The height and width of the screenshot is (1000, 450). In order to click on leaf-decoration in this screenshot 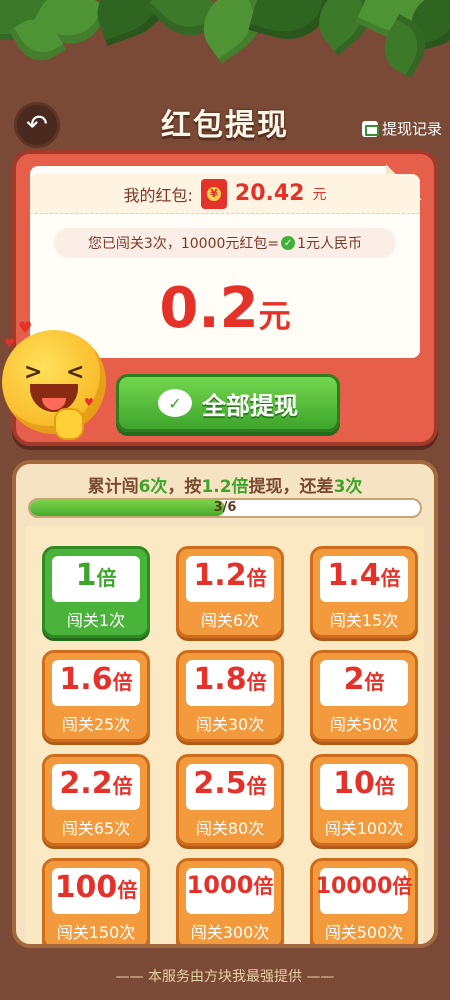, I will do `click(225, 45)`.